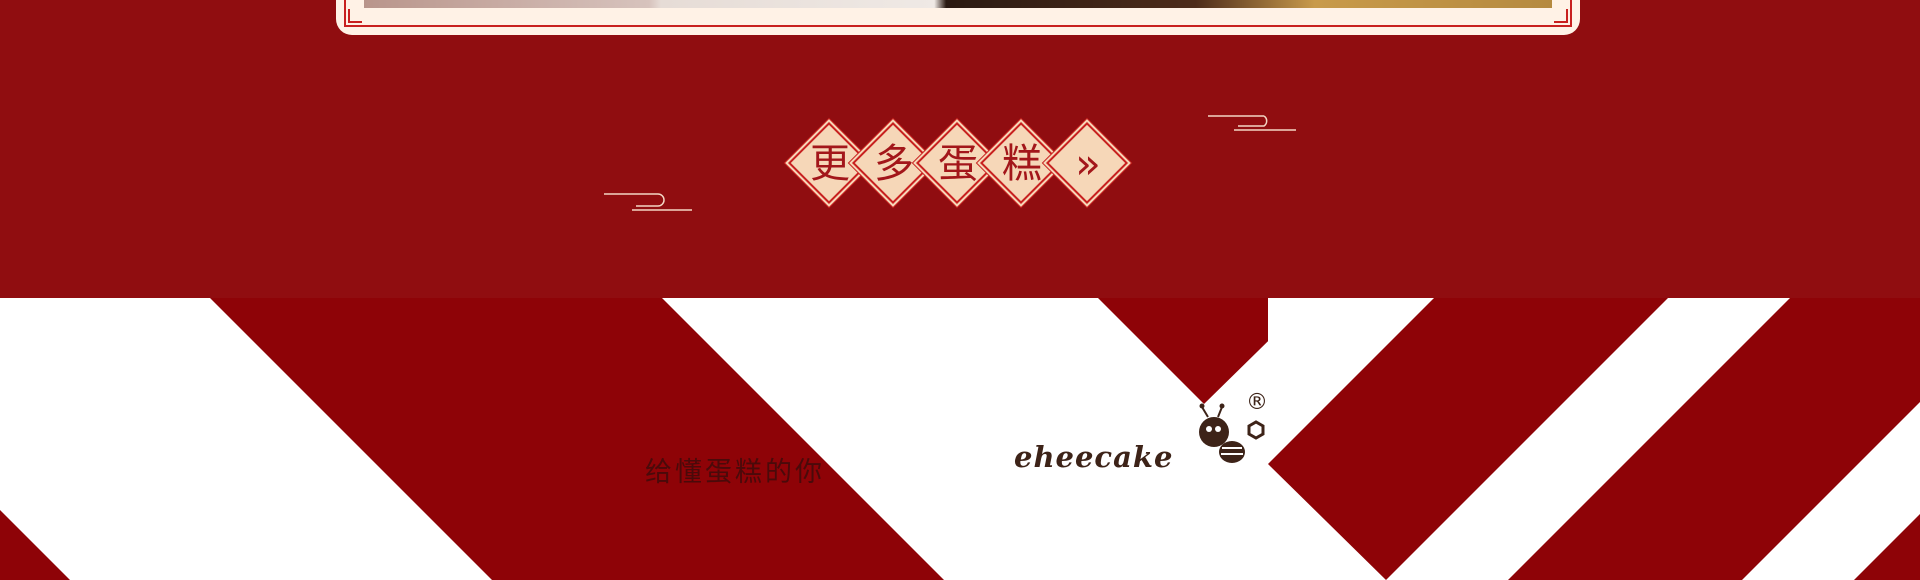  Describe the element at coordinates (1094, 457) in the screenshot. I see `brand-wordmark: eheecake` at that location.